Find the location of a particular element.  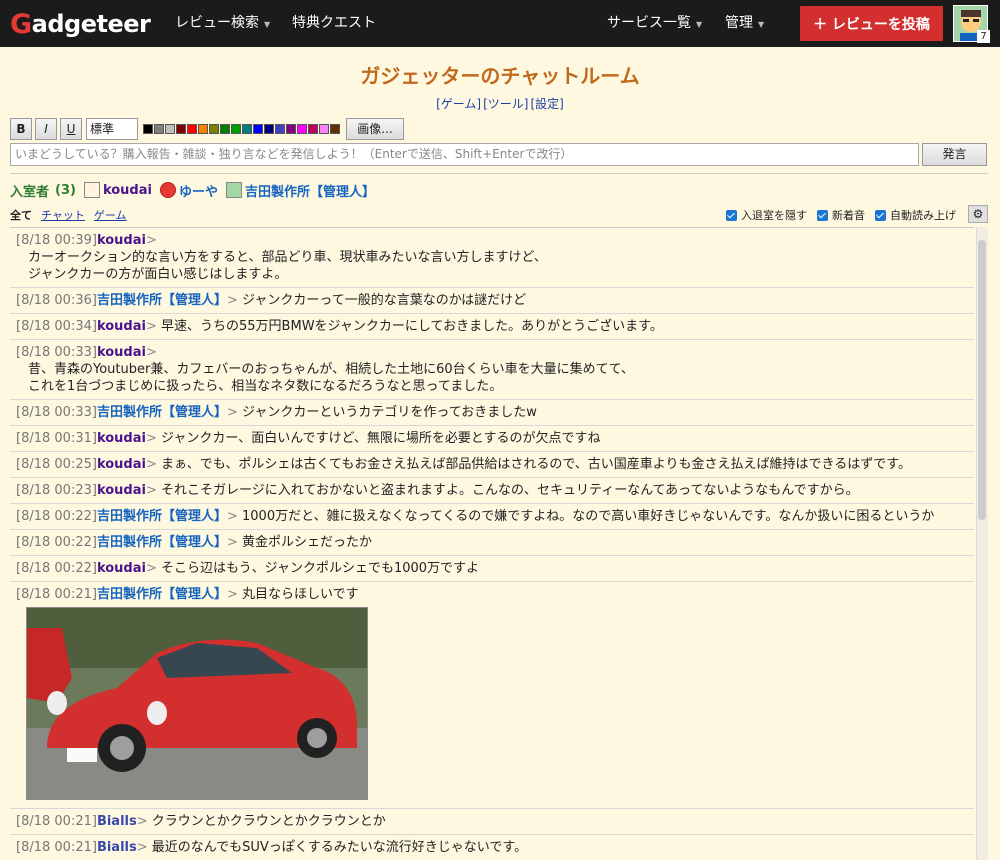

room-links: [ゲーム] [ツール] [設定] is located at coordinates (500, 103).